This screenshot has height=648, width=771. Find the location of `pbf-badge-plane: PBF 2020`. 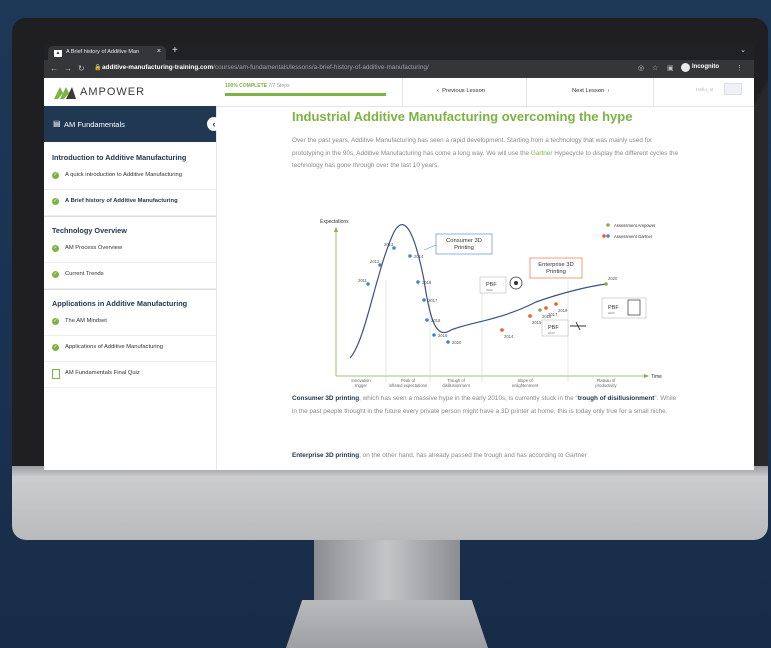

pbf-badge-plane: PBF 2020 is located at coordinates (563, 328).